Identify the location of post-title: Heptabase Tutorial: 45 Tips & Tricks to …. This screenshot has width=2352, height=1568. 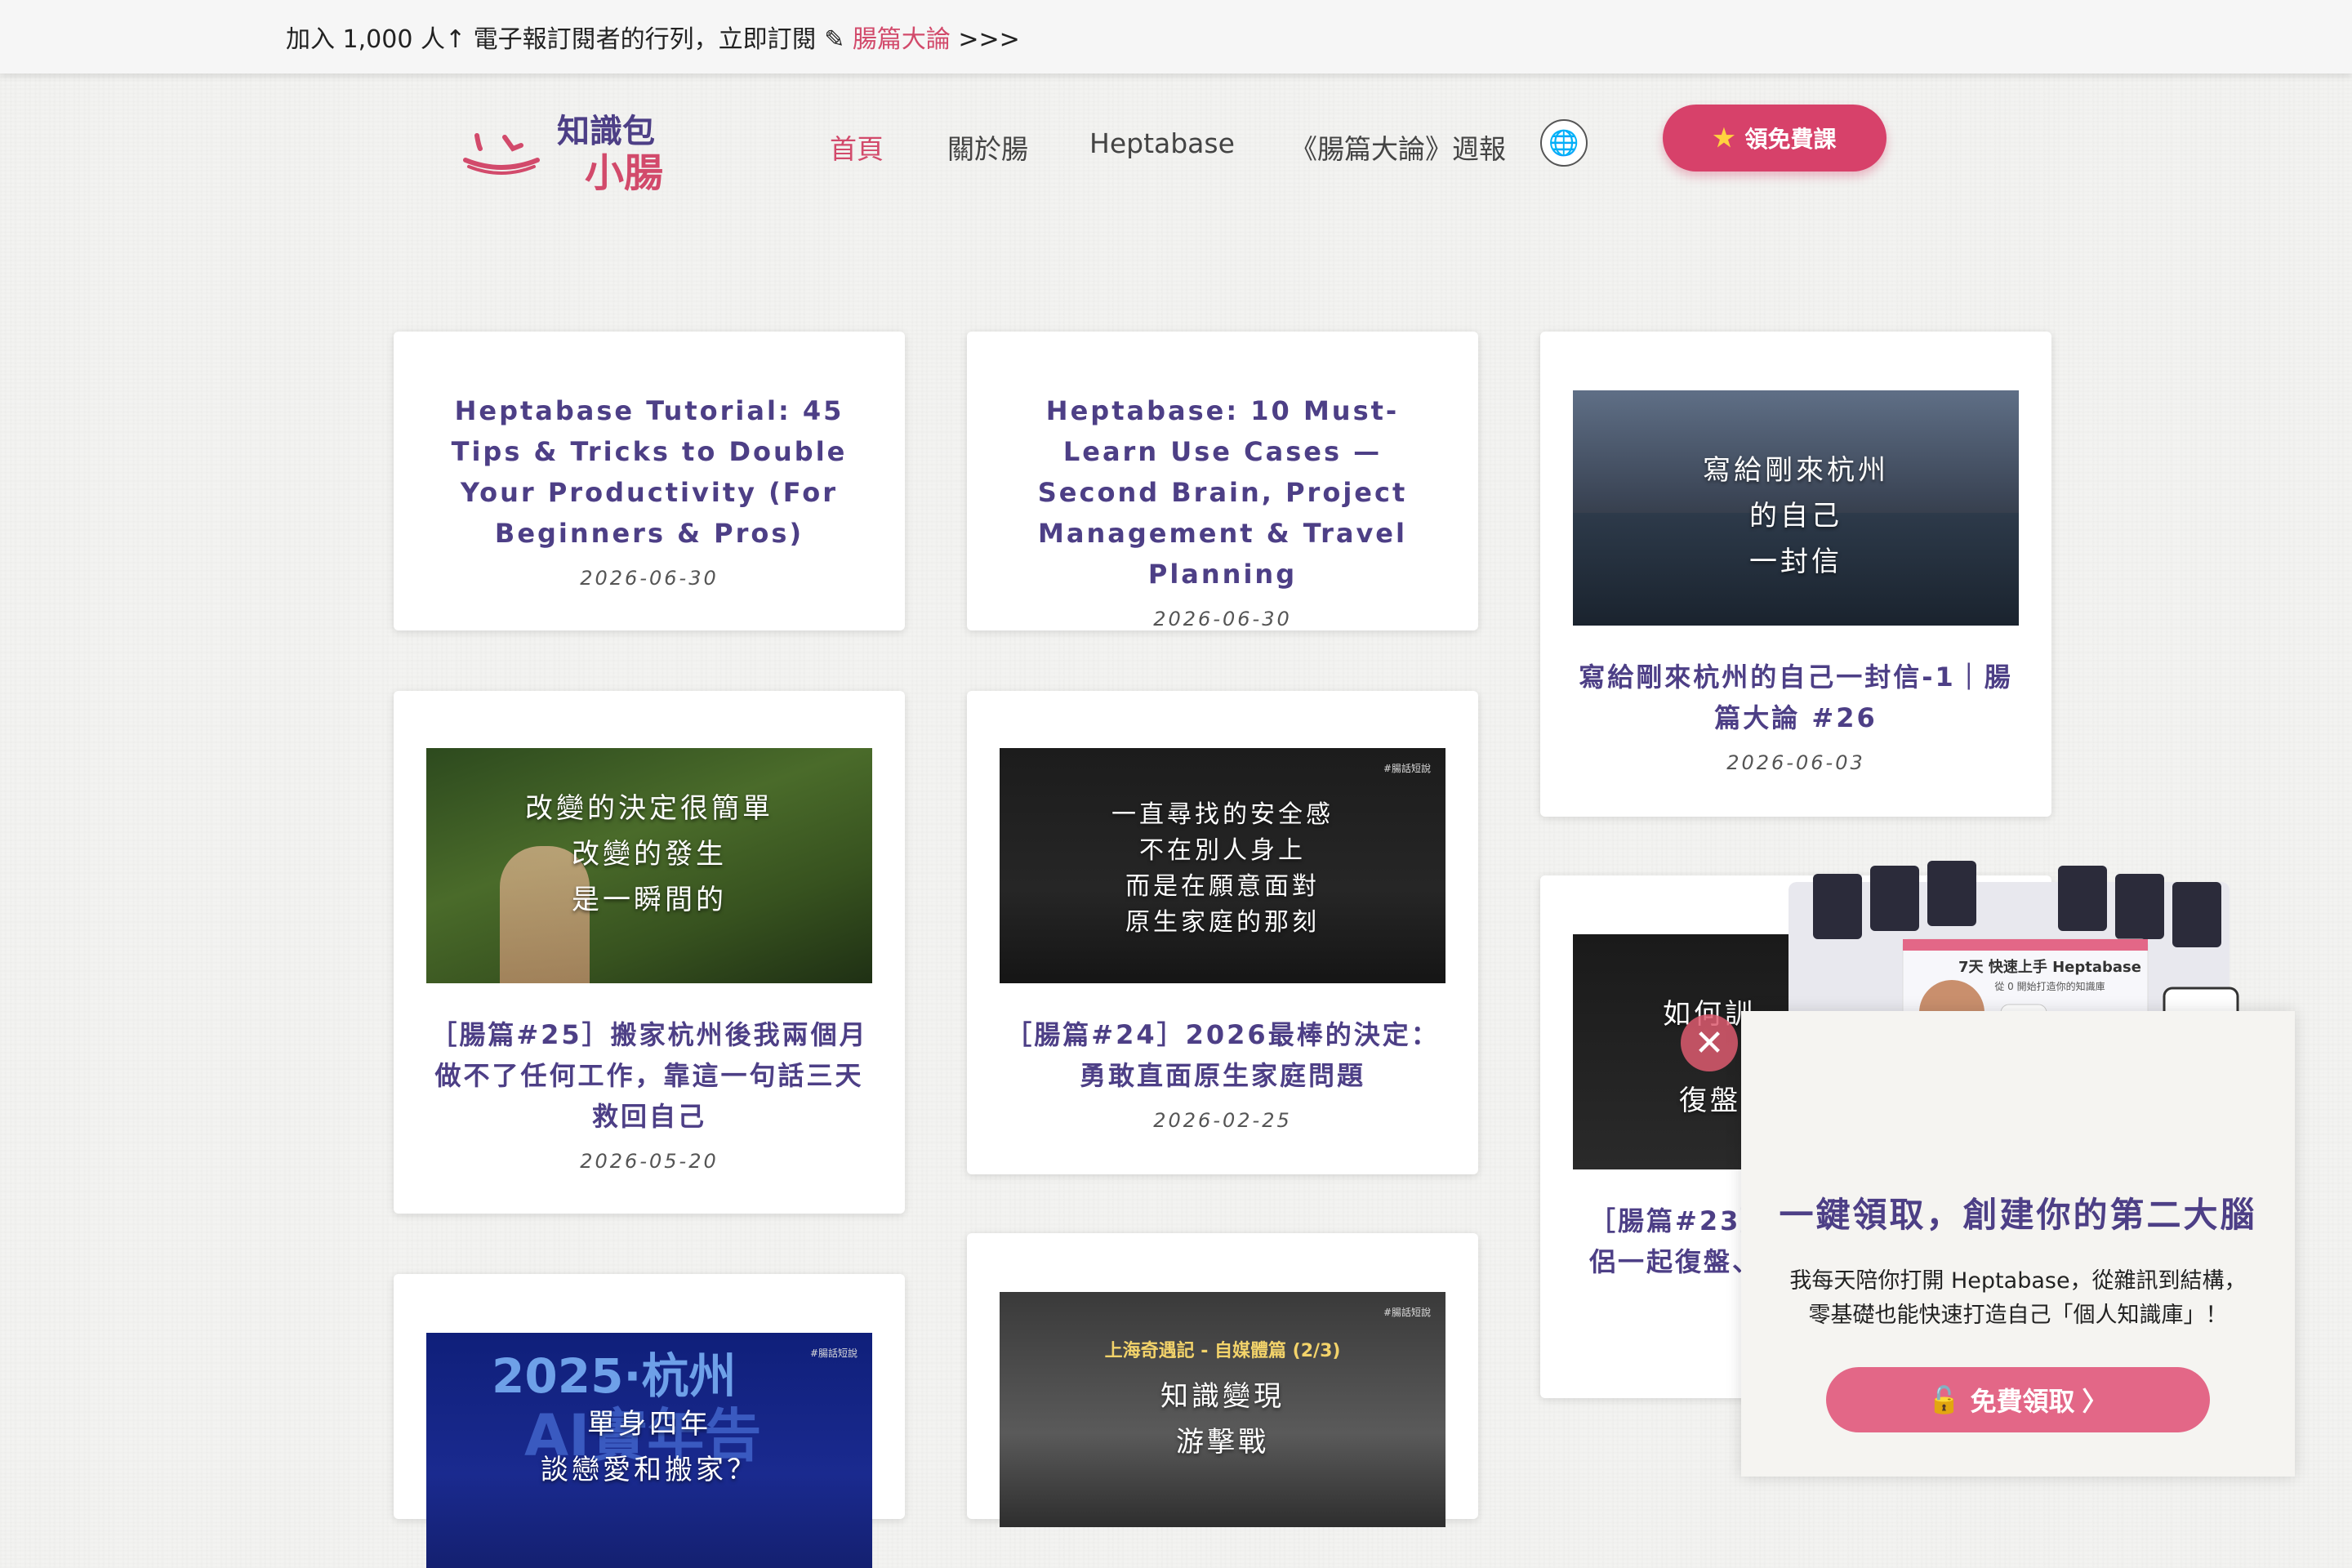
(649, 472).